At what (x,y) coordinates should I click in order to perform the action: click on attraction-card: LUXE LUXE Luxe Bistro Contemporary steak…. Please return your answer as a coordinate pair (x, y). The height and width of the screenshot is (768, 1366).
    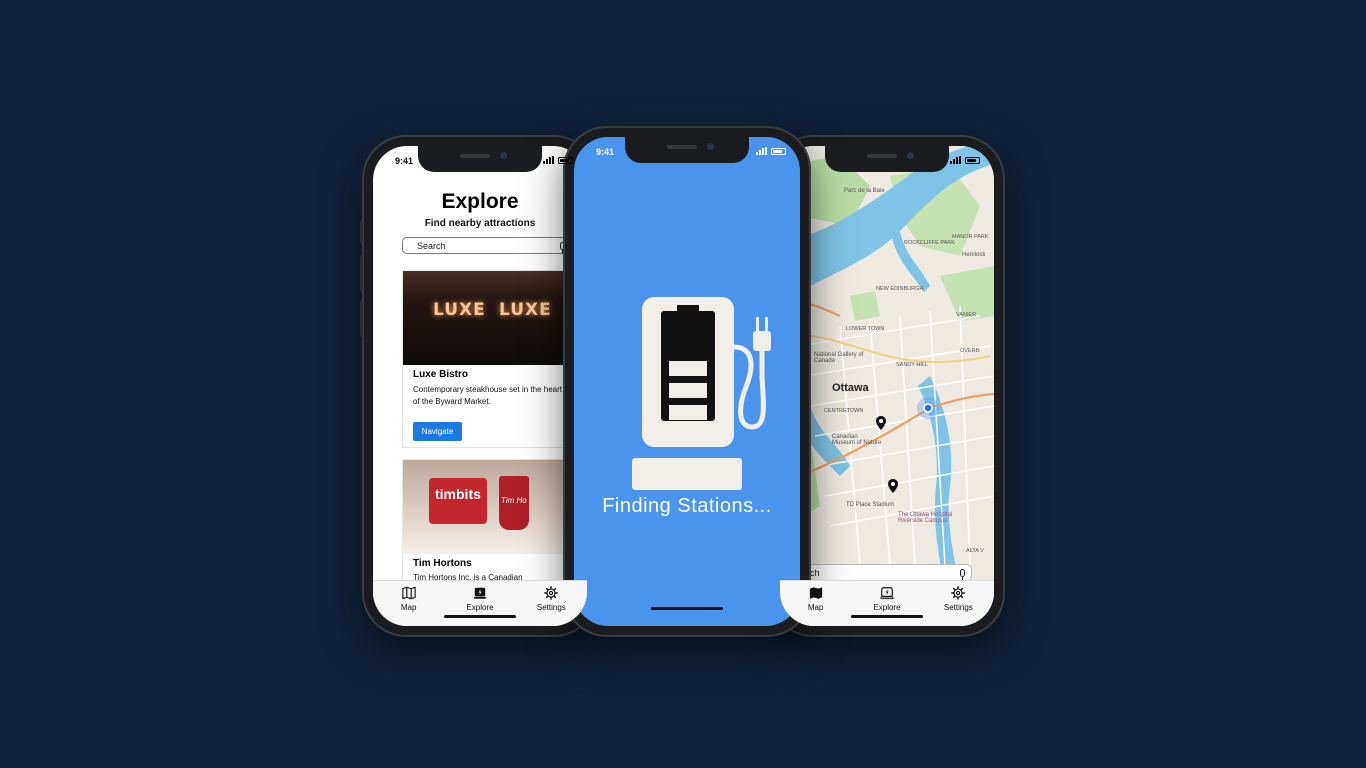
    Looking at the image, I should click on (487, 359).